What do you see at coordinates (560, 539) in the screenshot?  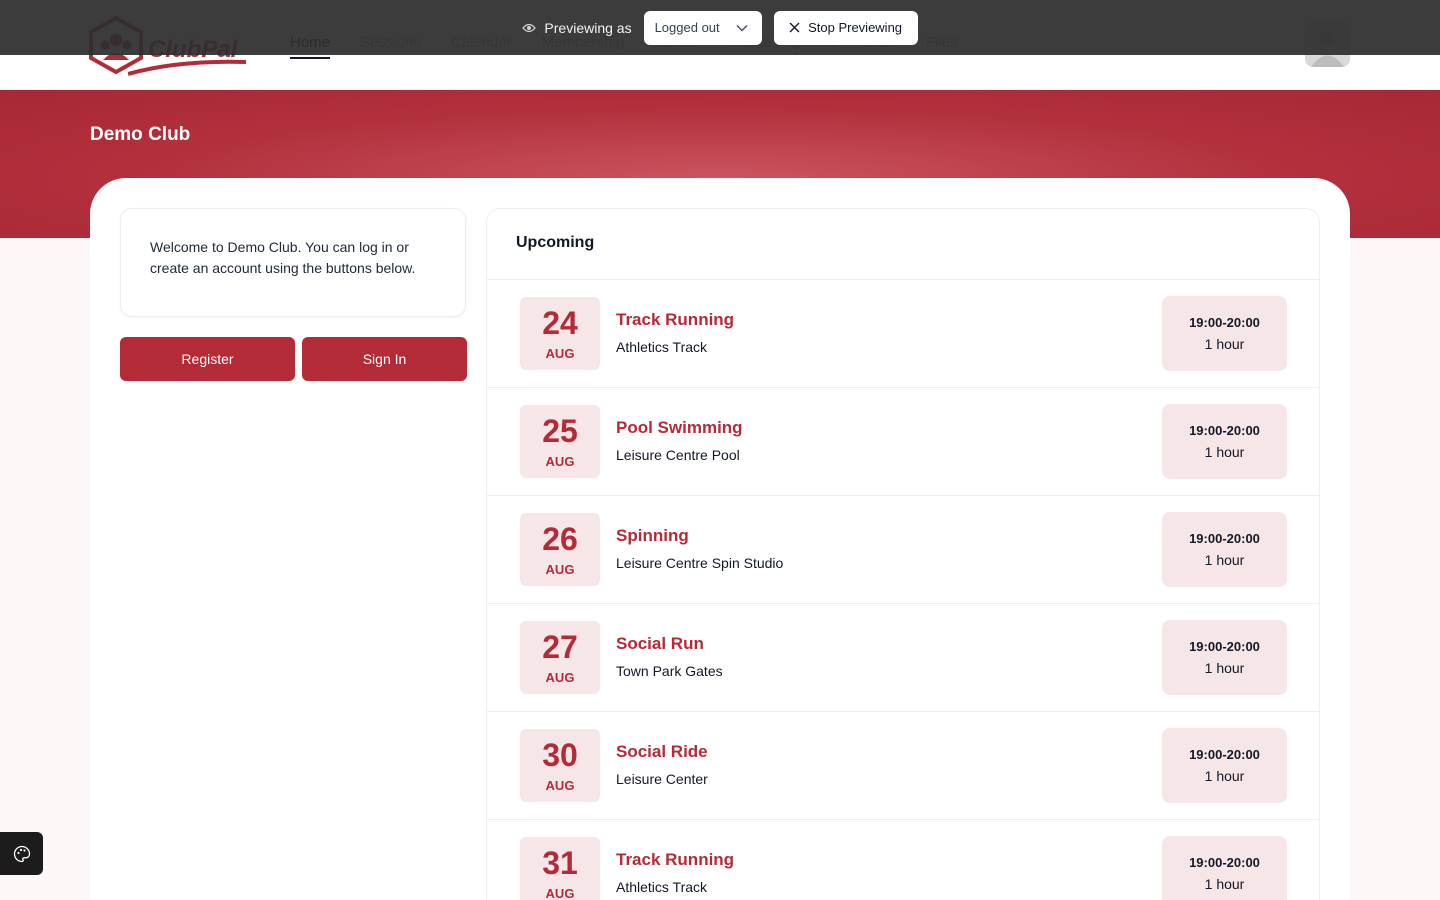 I see `event-day: 26` at bounding box center [560, 539].